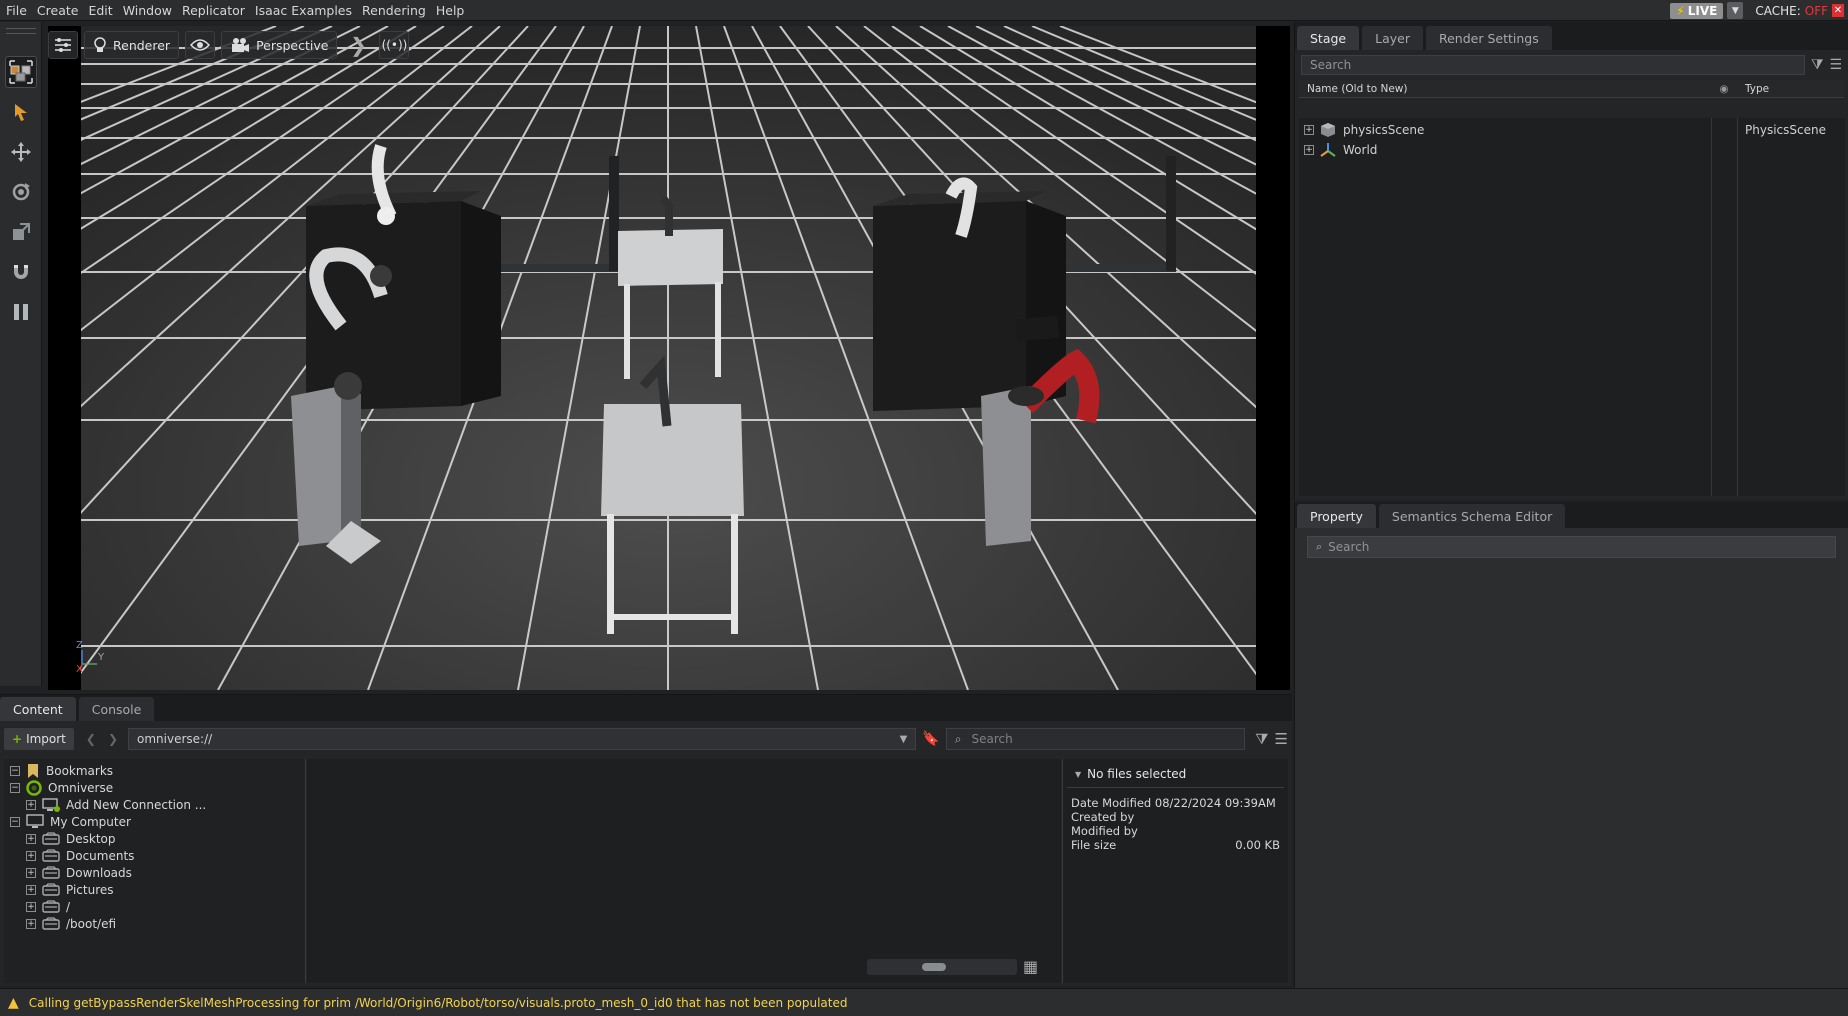 The height and width of the screenshot is (1016, 1848). I want to click on live-label: LIVE, so click(1702, 10).